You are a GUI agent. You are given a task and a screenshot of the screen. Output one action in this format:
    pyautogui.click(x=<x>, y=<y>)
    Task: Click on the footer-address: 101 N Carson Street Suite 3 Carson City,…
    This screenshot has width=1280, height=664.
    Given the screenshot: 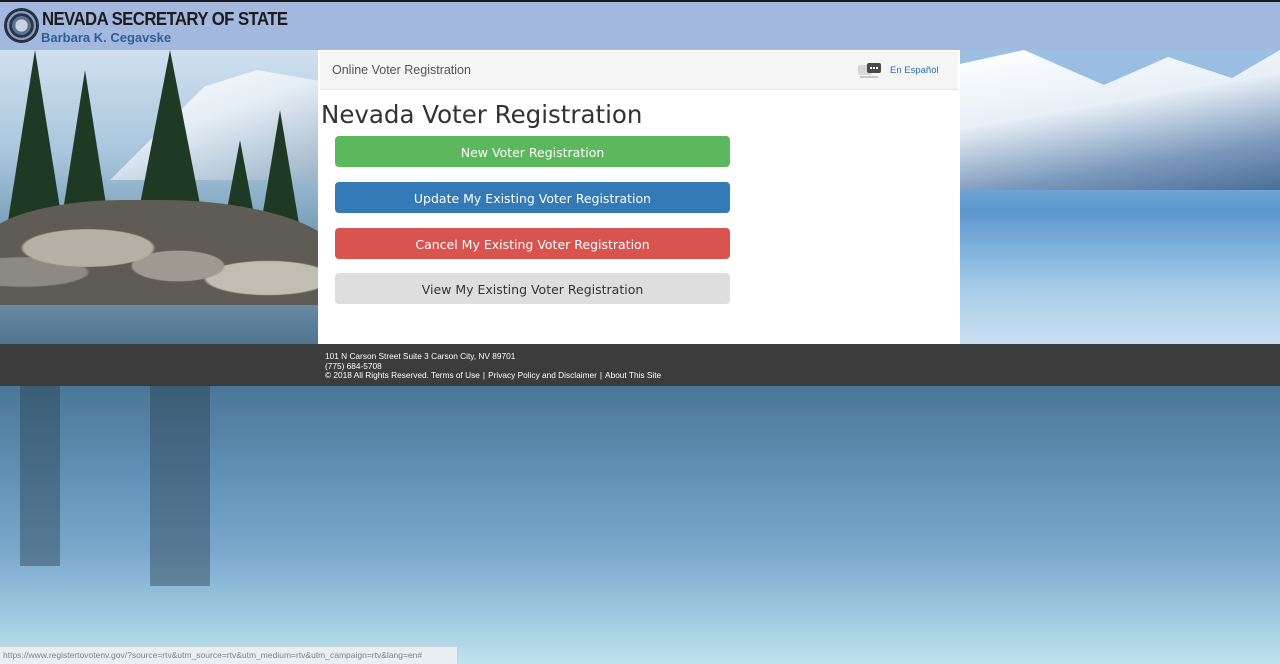 What is the action you would take?
    pyautogui.click(x=420, y=356)
    